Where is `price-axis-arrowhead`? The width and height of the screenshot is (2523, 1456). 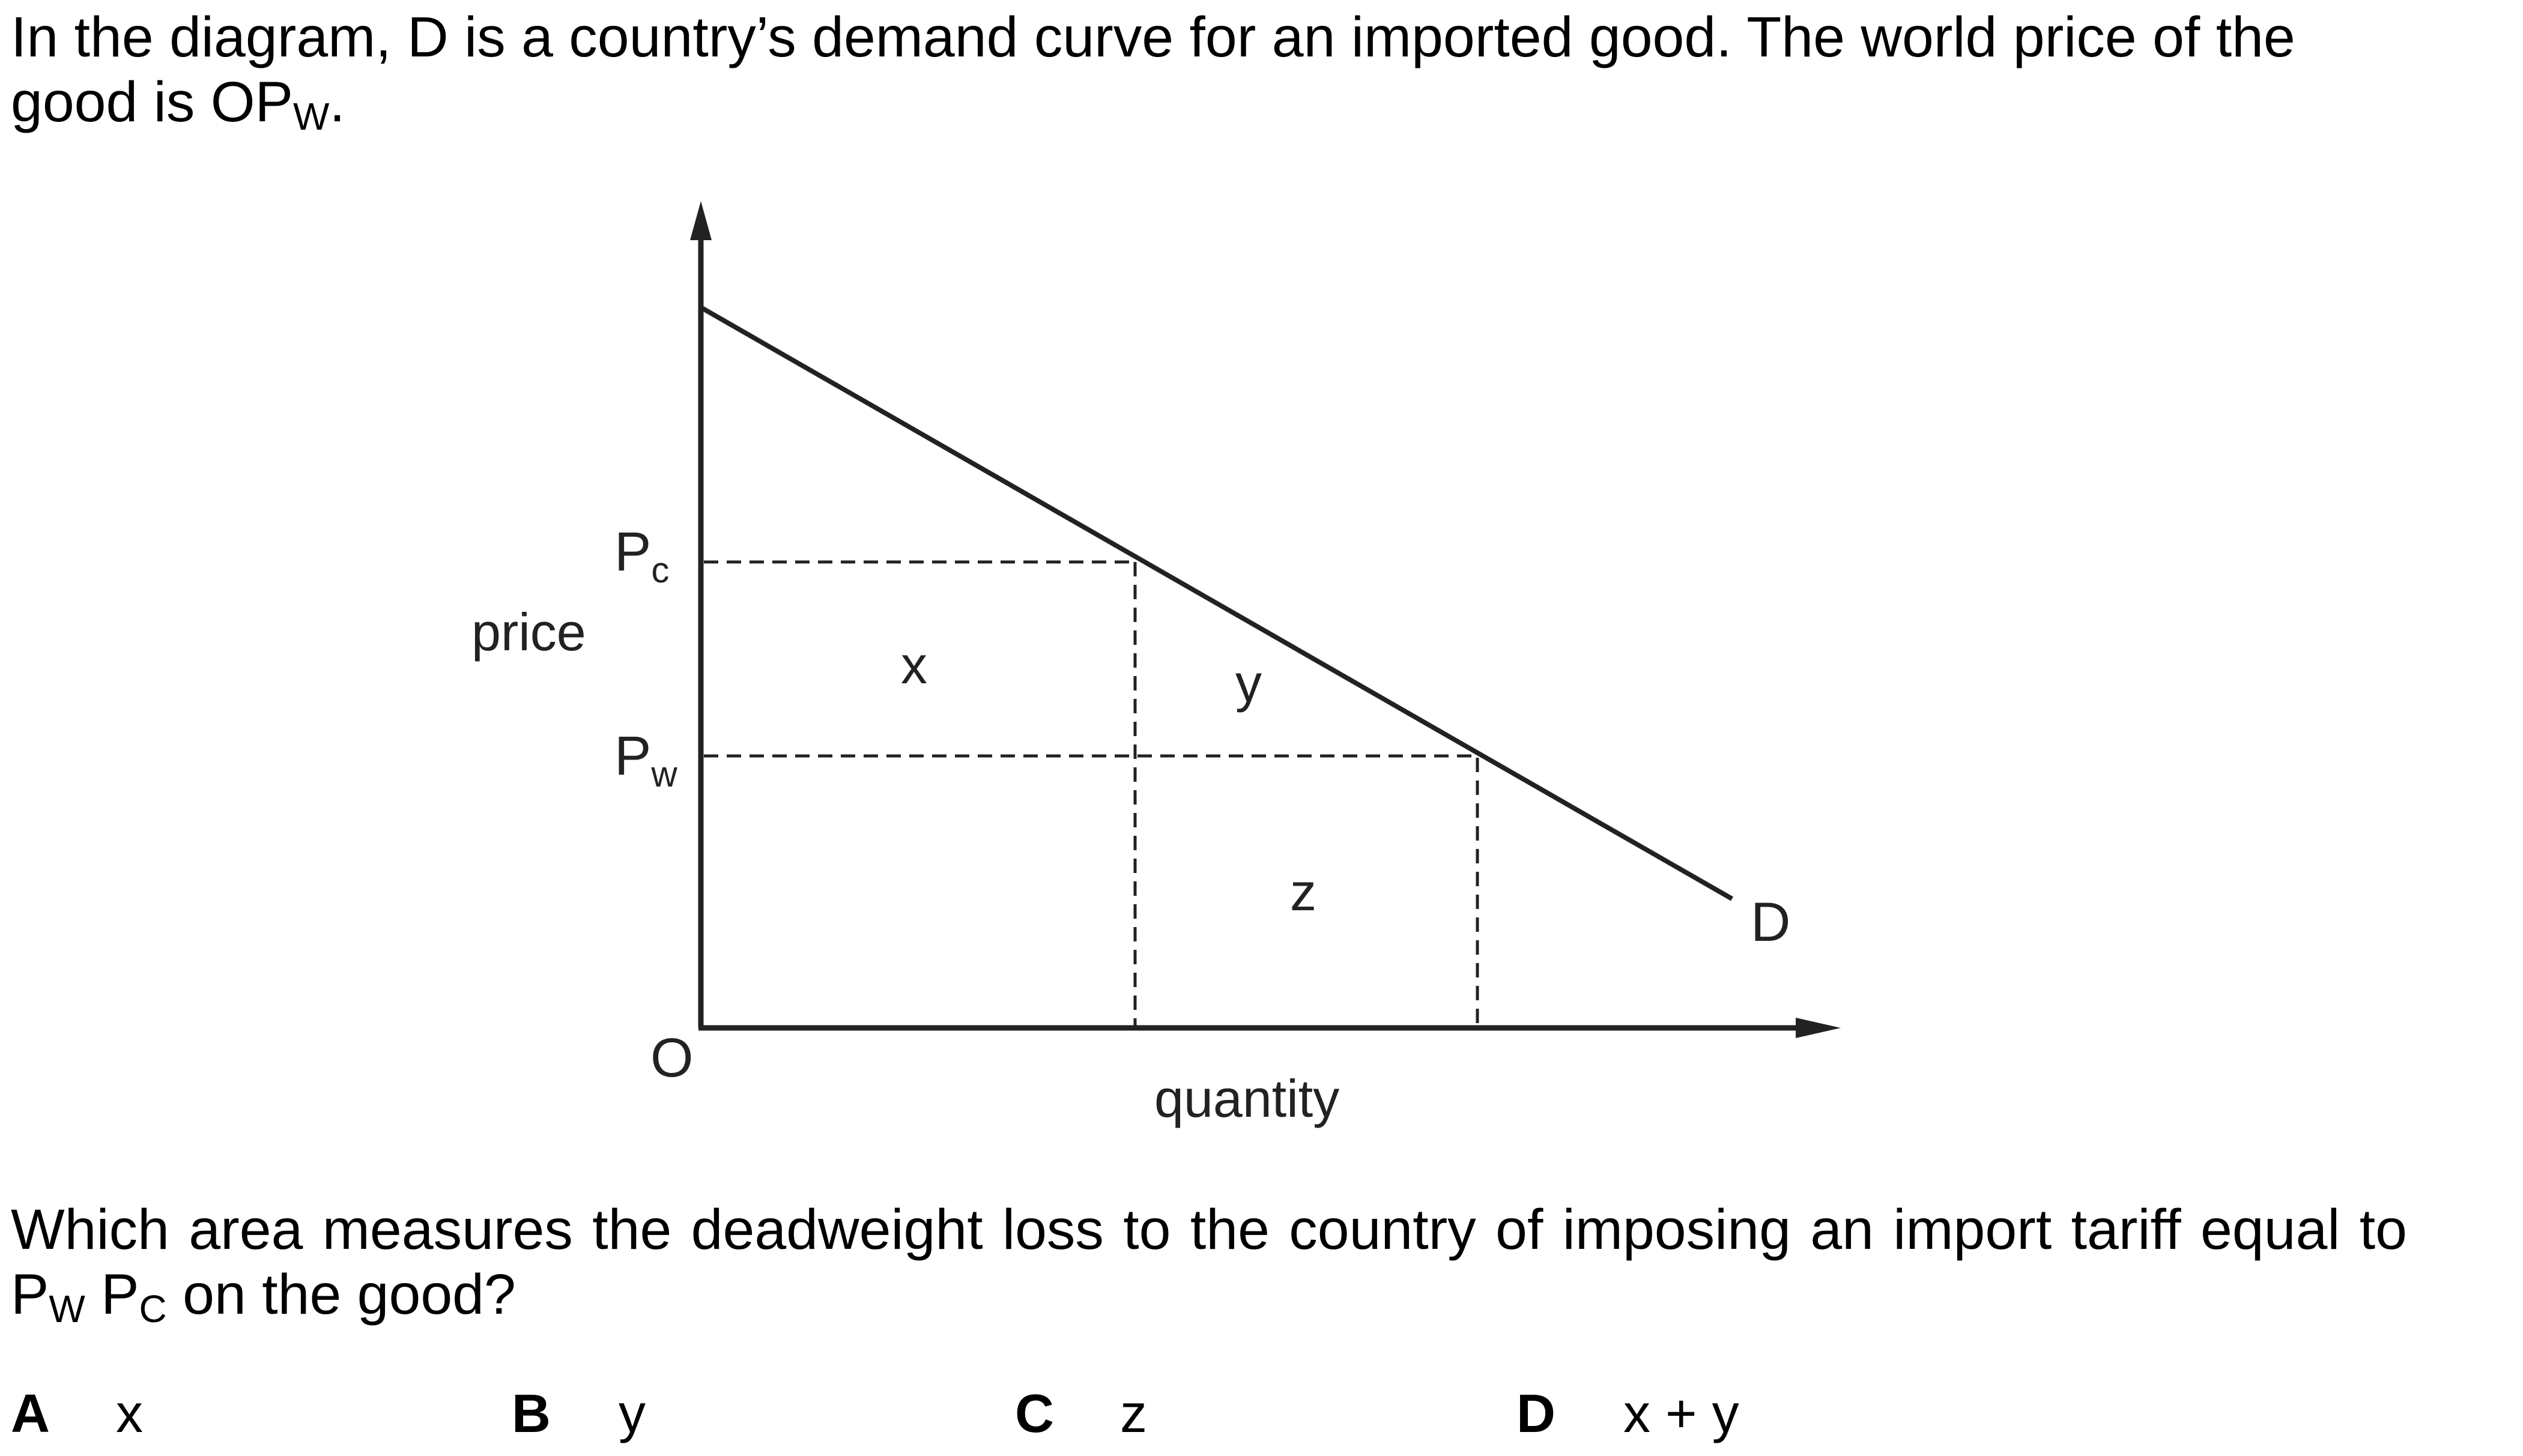
price-axis-arrowhead is located at coordinates (701, 220).